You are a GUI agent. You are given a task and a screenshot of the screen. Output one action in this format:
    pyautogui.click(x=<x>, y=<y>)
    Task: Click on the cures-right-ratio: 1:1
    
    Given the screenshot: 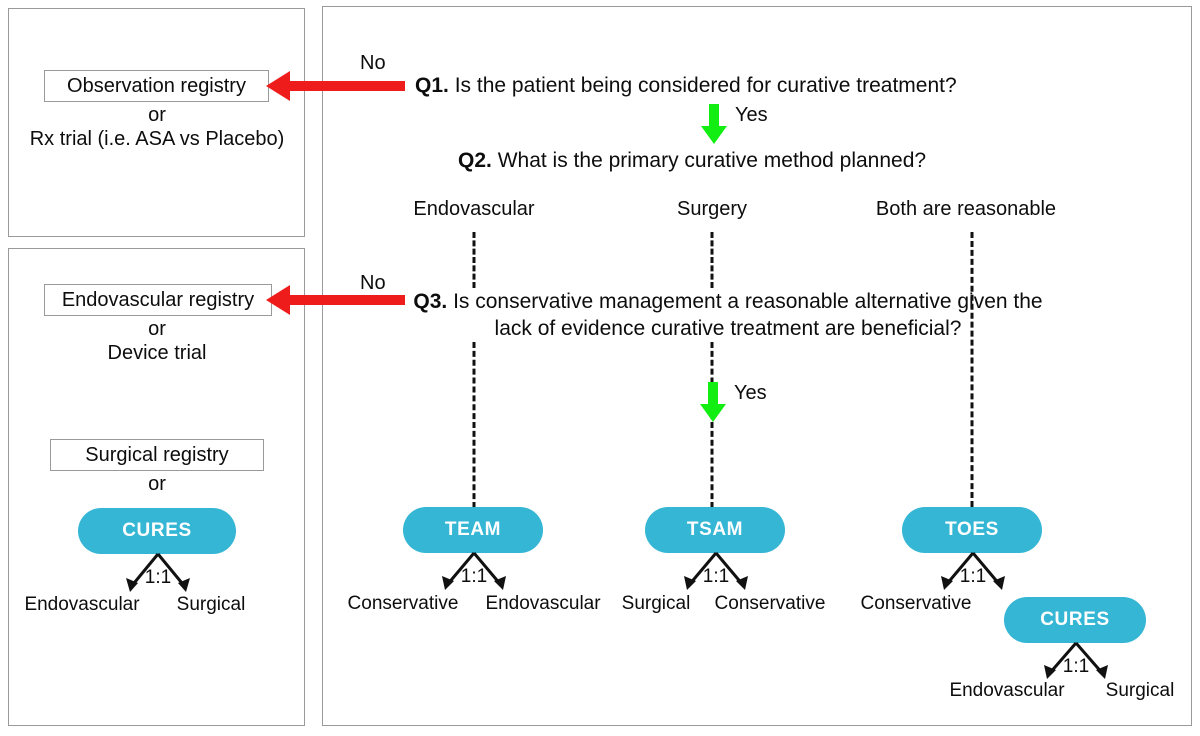 What is the action you would take?
    pyautogui.click(x=1076, y=666)
    